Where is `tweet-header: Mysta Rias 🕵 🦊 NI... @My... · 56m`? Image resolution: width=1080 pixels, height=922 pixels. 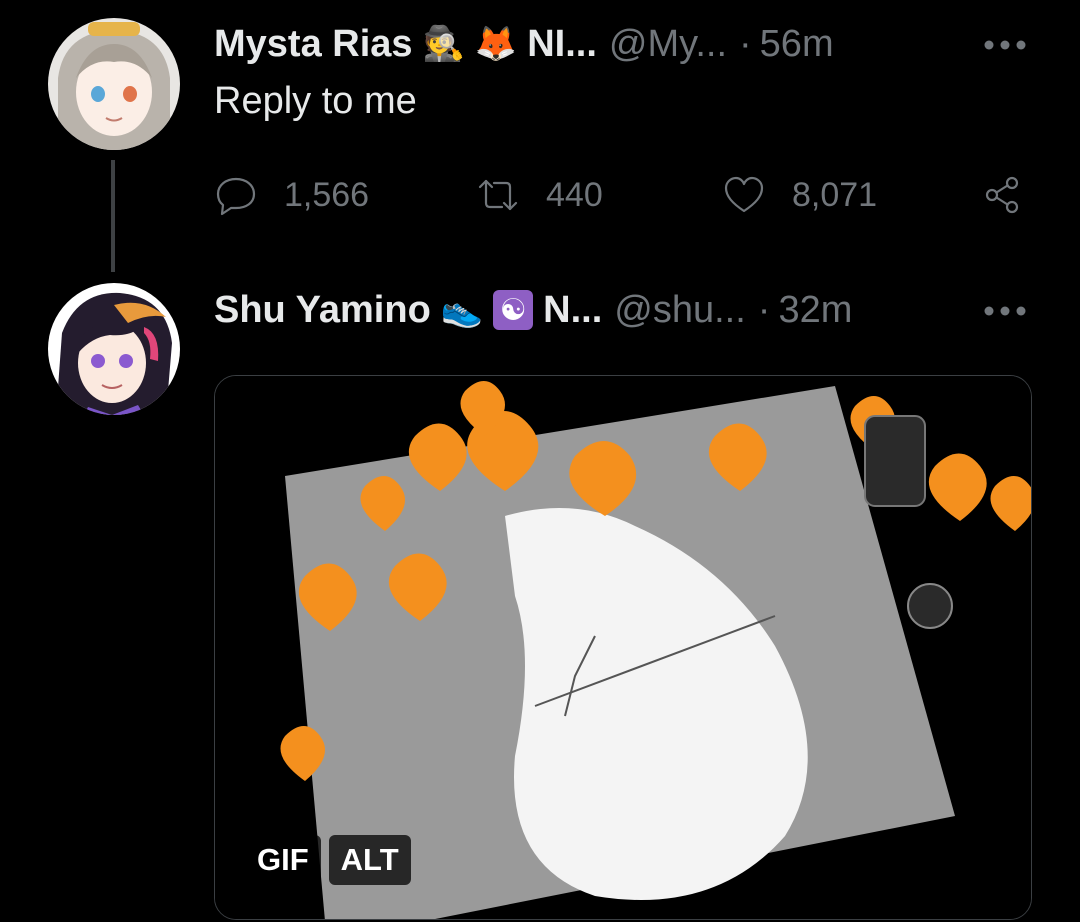
tweet-header: Mysta Rias 🕵 🦊 NI... @My... · 56m is located at coordinates (524, 44).